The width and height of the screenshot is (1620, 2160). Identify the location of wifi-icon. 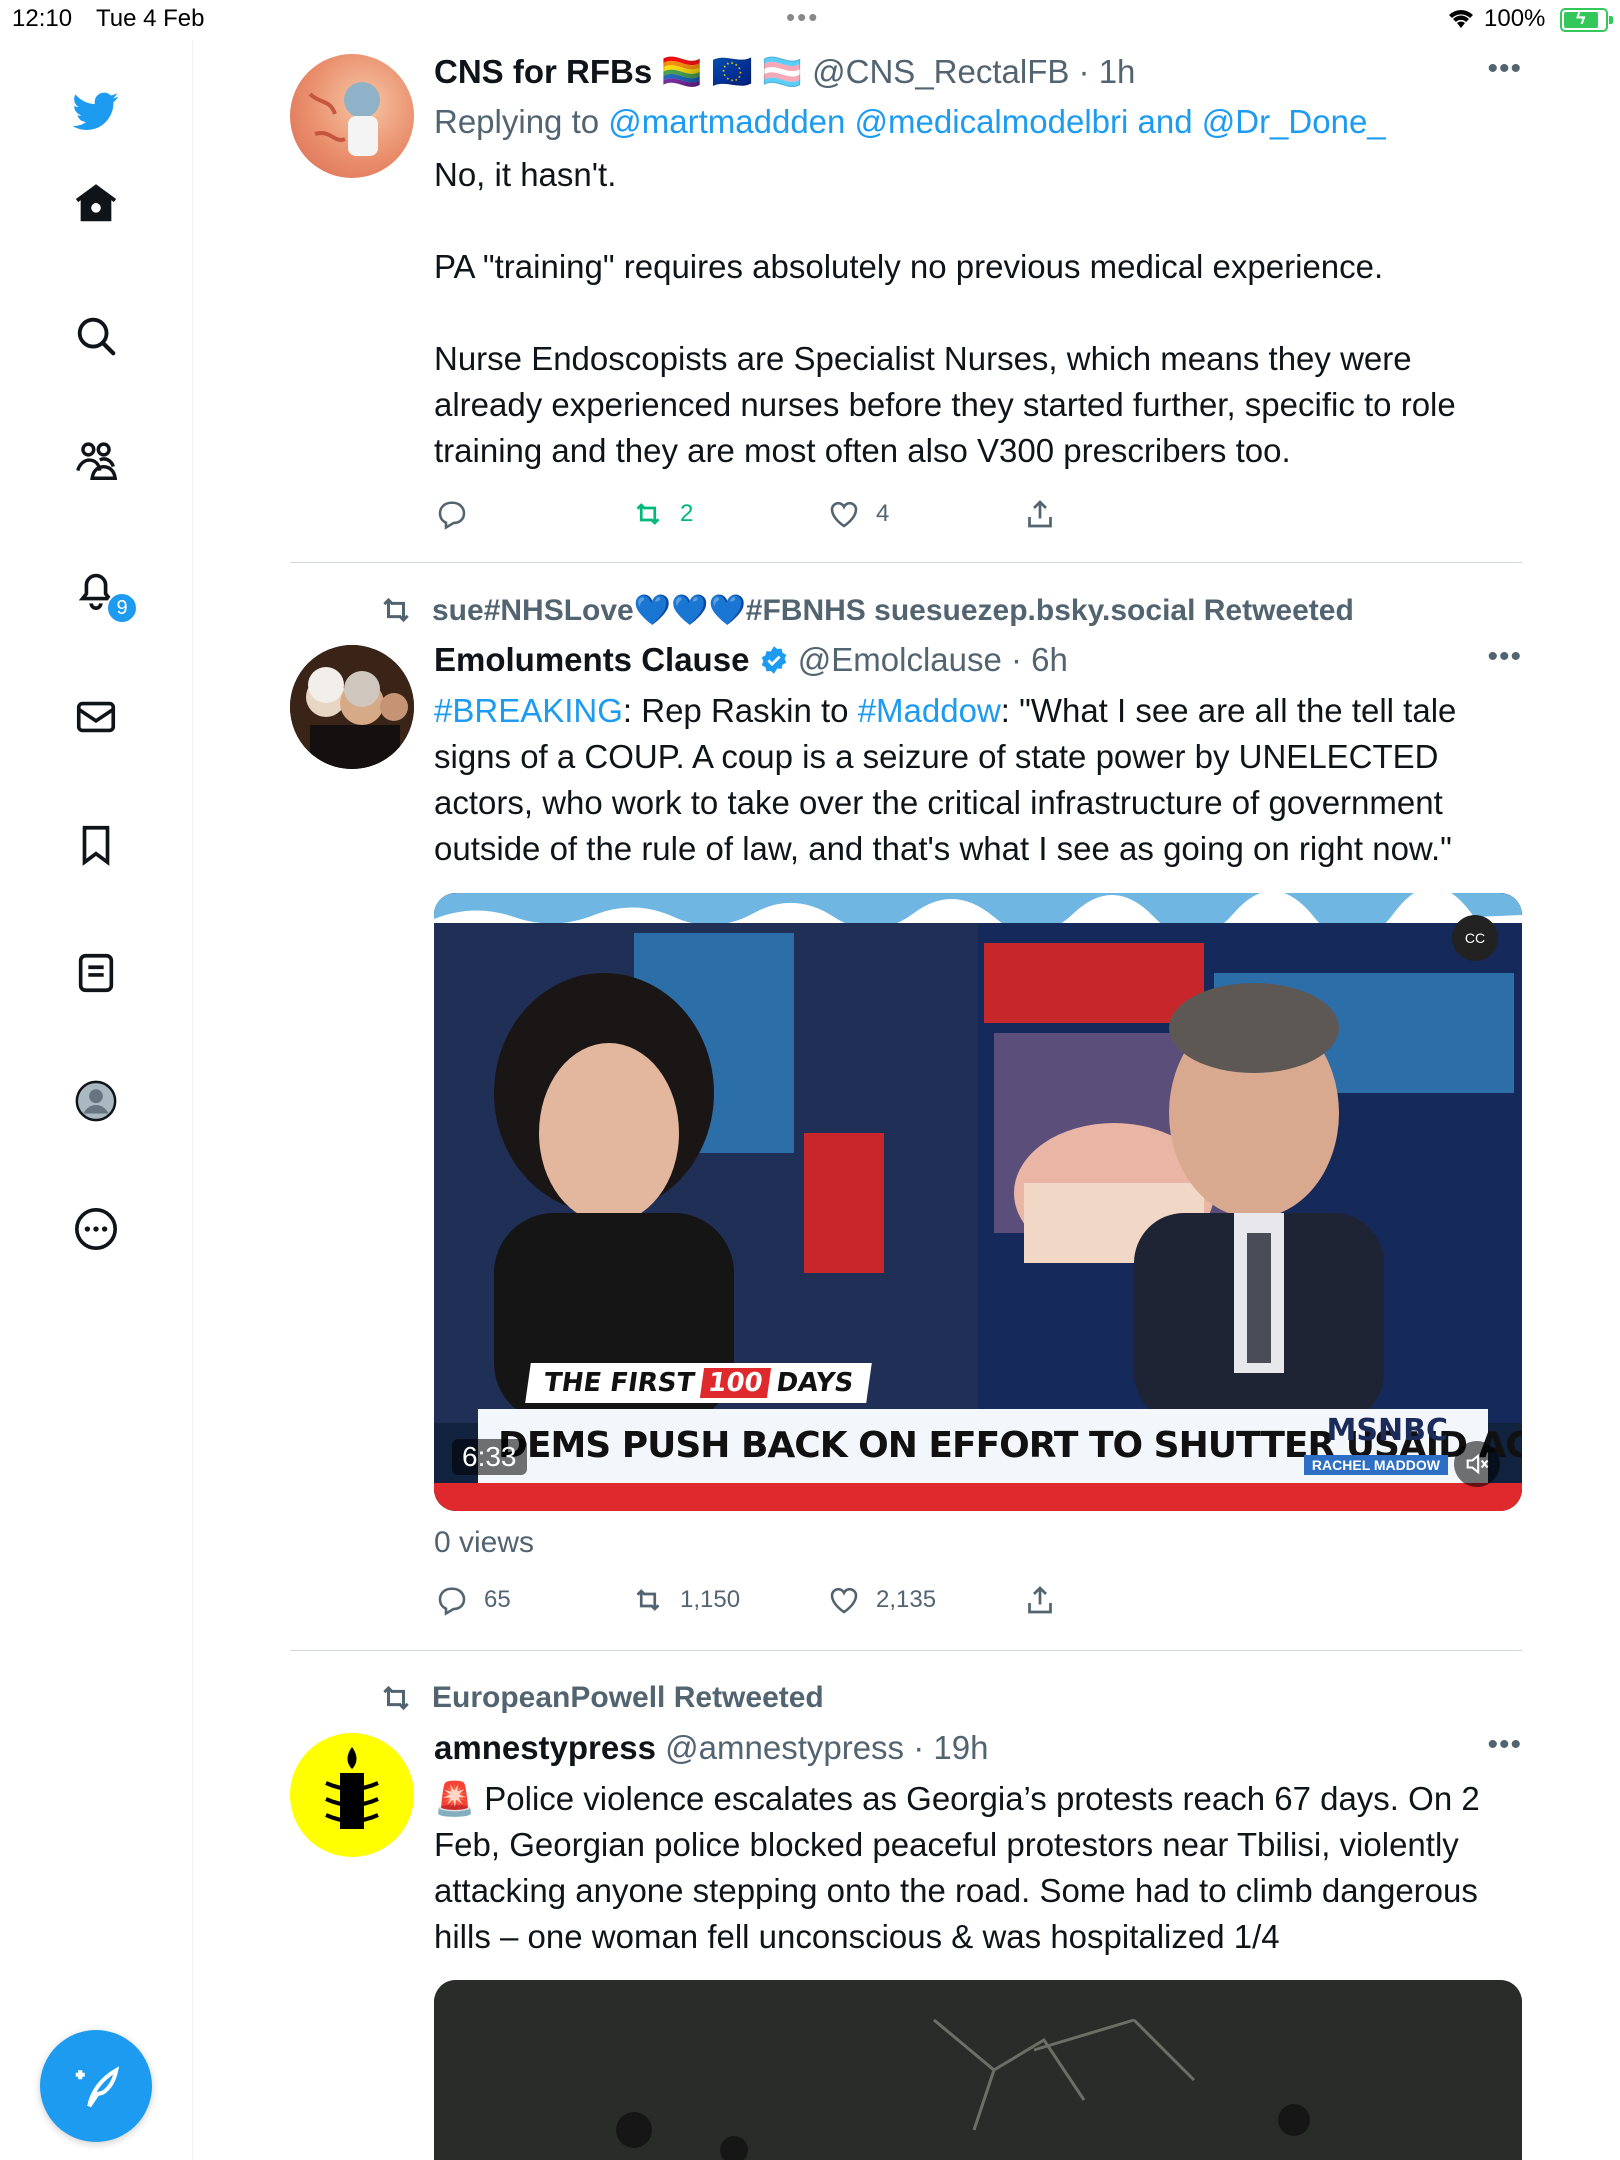
(1461, 19).